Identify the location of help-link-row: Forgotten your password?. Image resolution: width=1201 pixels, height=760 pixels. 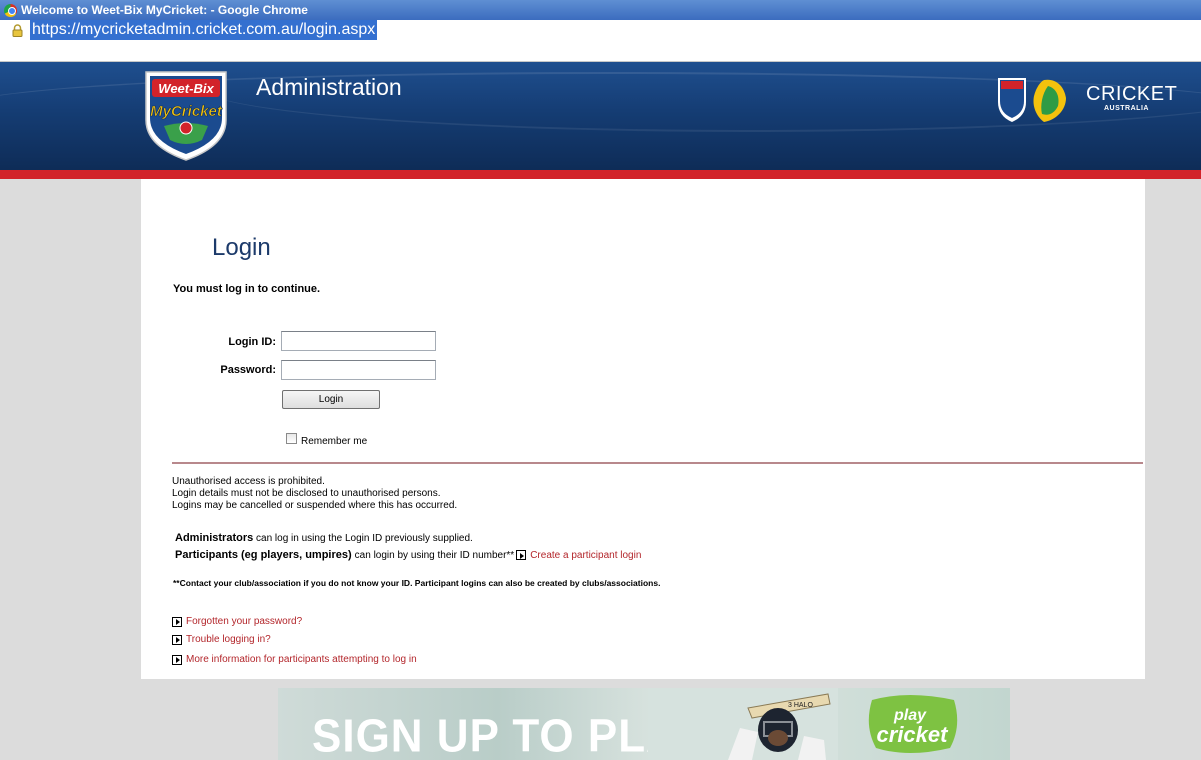
(237, 621).